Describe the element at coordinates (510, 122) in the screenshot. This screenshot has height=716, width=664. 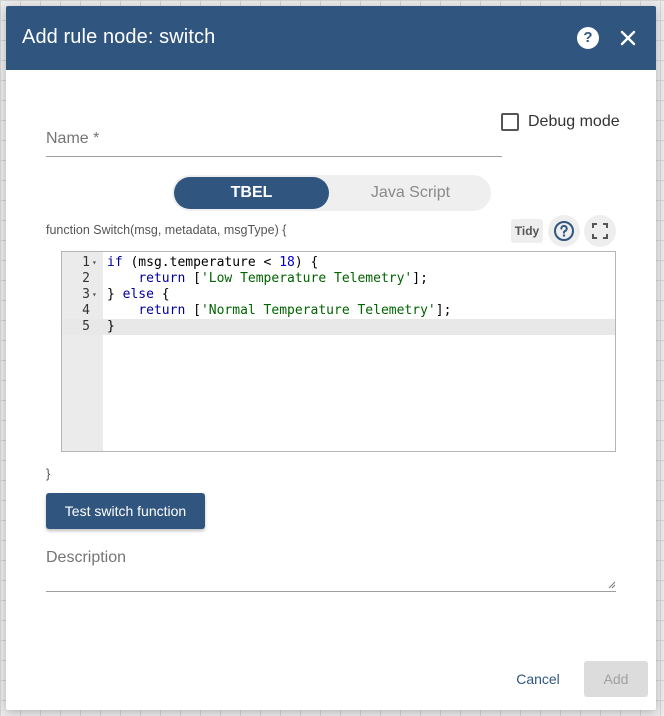
I see `checkbox-box` at that location.